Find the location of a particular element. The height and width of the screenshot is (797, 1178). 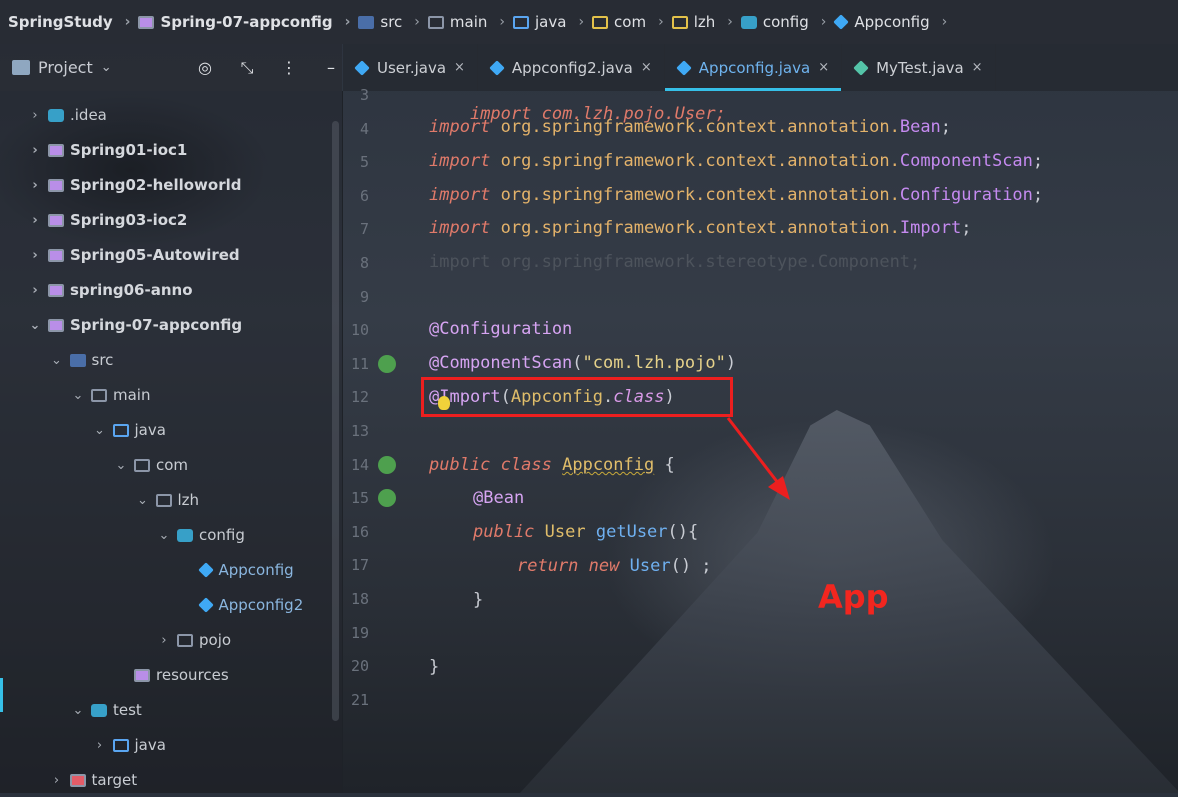

annotation-arrow is located at coordinates (758, 458).